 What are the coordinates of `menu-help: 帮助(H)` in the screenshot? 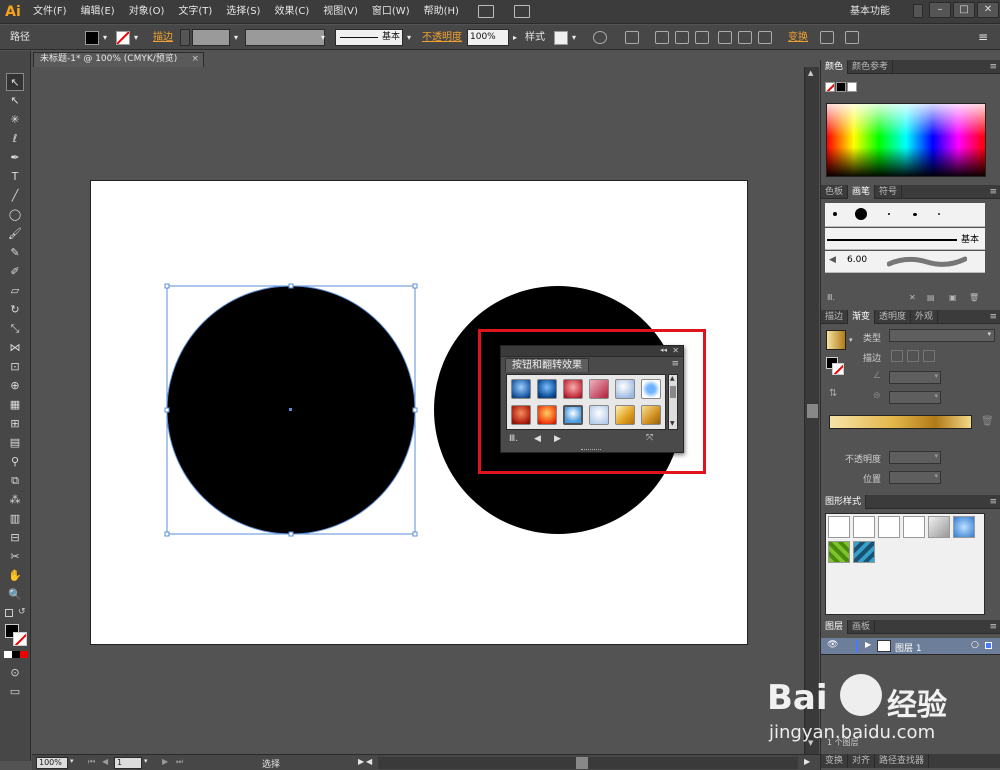 It's located at (441, 12).